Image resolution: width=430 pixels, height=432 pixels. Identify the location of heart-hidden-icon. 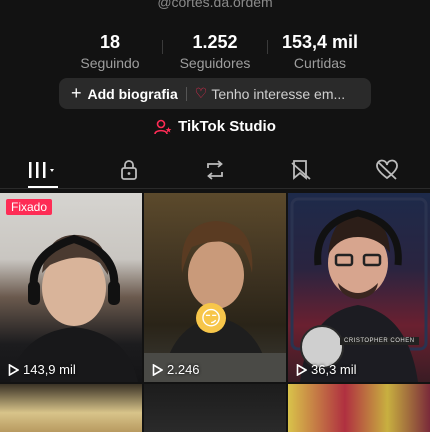
(387, 169).